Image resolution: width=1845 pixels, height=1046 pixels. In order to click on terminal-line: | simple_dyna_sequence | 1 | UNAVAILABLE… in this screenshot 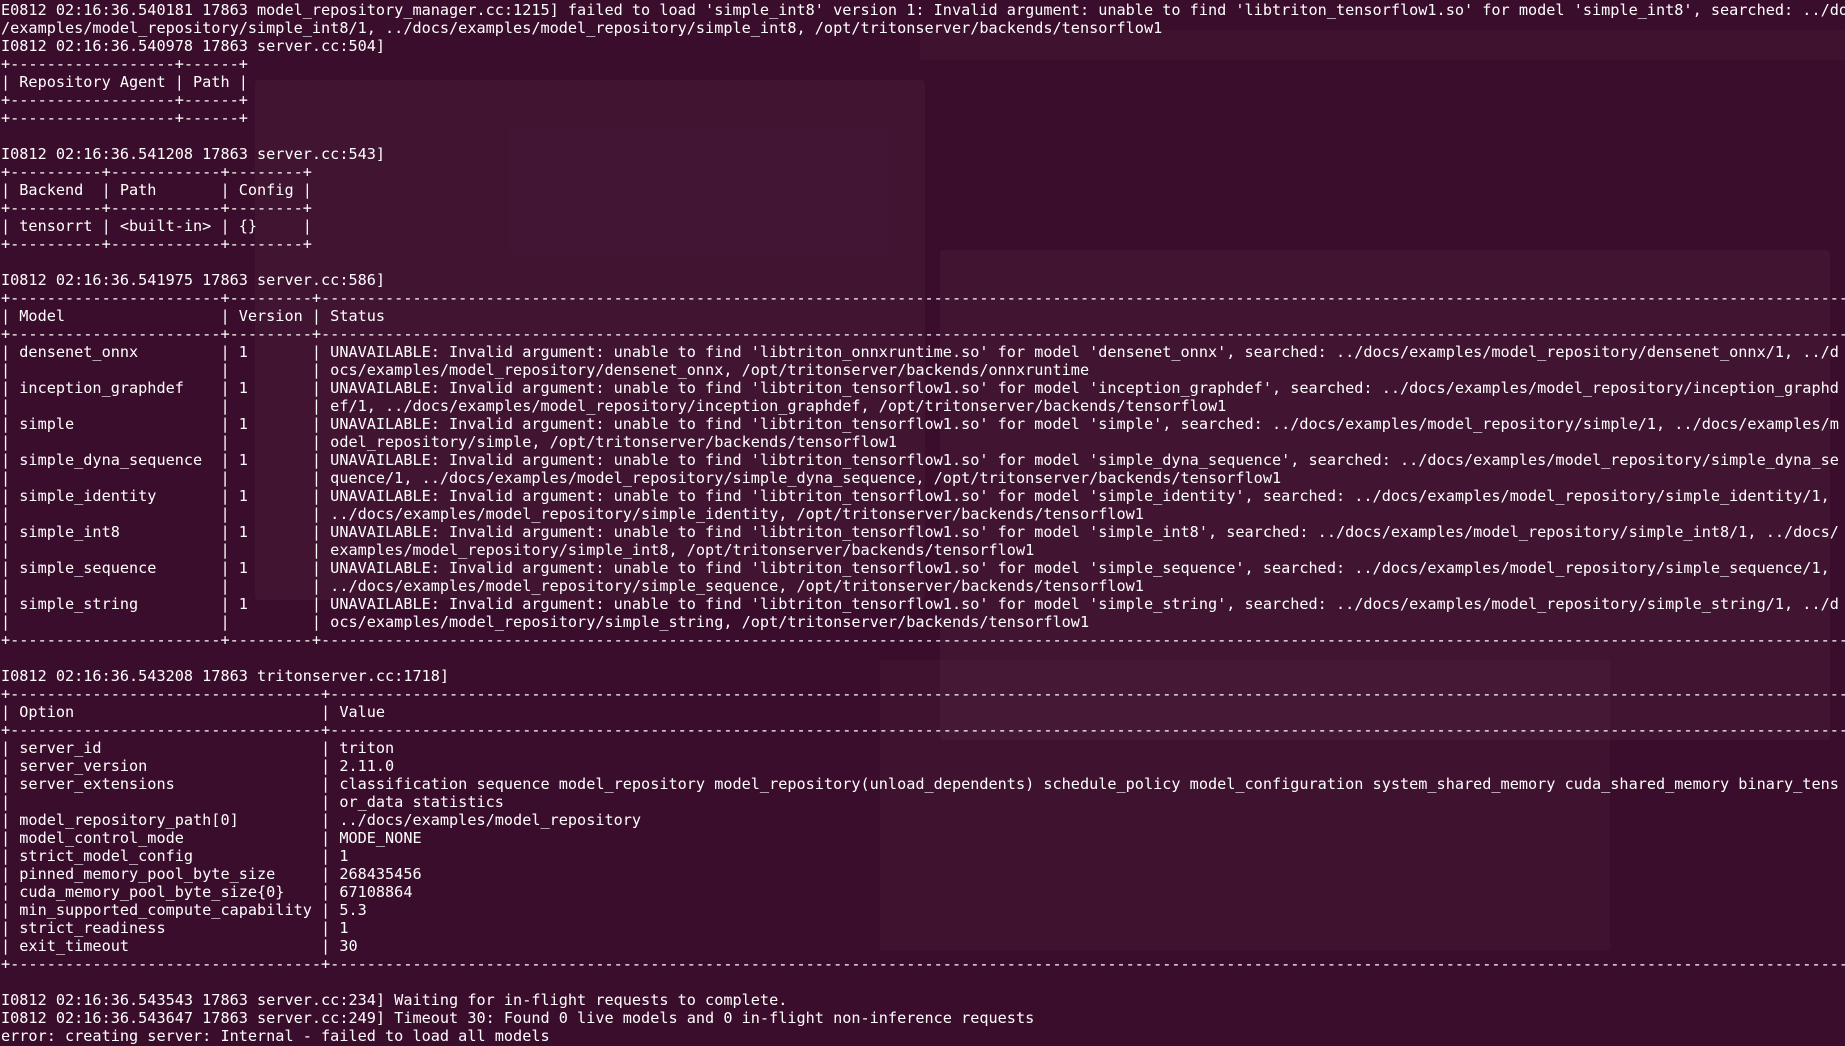, I will do `click(923, 460)`.